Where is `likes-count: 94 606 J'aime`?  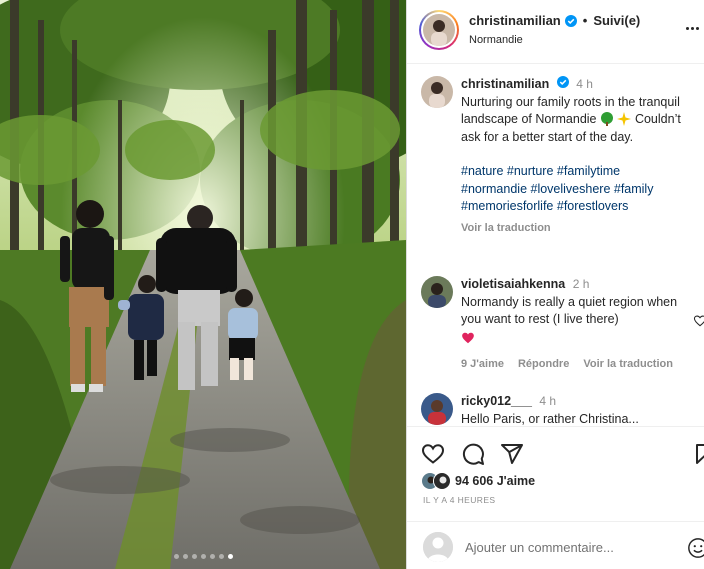
likes-count: 94 606 J'aime is located at coordinates (495, 481).